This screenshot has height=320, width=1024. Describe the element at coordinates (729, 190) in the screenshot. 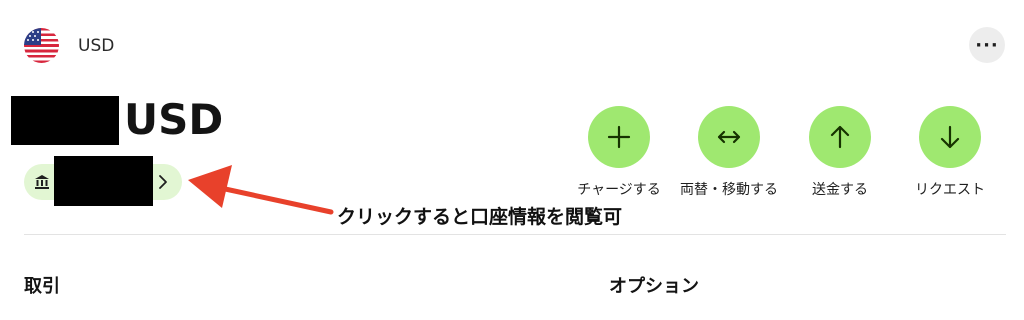

I see `convert-move-label: 両替・移動する` at that location.